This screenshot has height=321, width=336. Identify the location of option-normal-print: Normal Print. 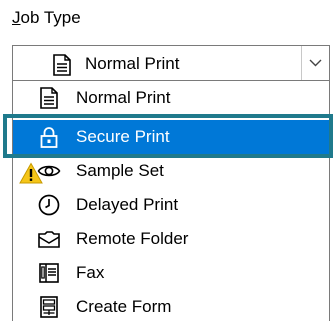
(171, 98).